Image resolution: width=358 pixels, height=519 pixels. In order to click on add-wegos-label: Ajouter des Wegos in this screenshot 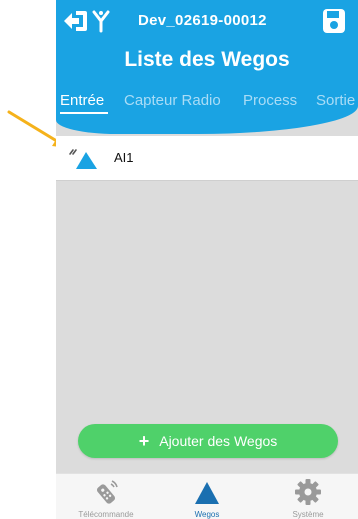, I will do `click(218, 441)`.